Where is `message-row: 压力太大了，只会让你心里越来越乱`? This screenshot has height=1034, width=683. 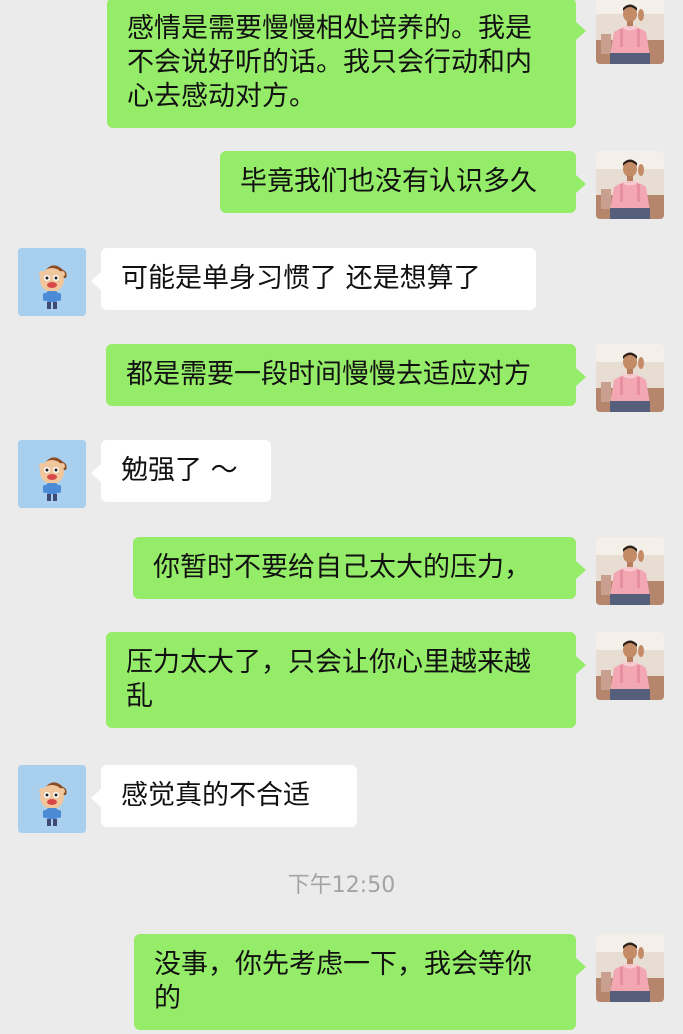 message-row: 压力太大了，只会让你心里越来越乱 is located at coordinates (341, 683).